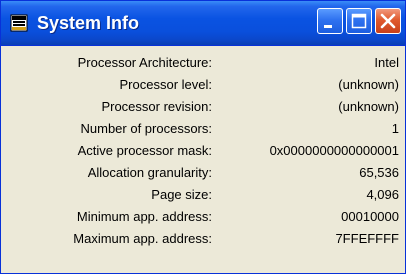 The width and height of the screenshot is (406, 274). Describe the element at coordinates (144, 216) in the screenshot. I see `info-label: Minimum app. address:` at that location.